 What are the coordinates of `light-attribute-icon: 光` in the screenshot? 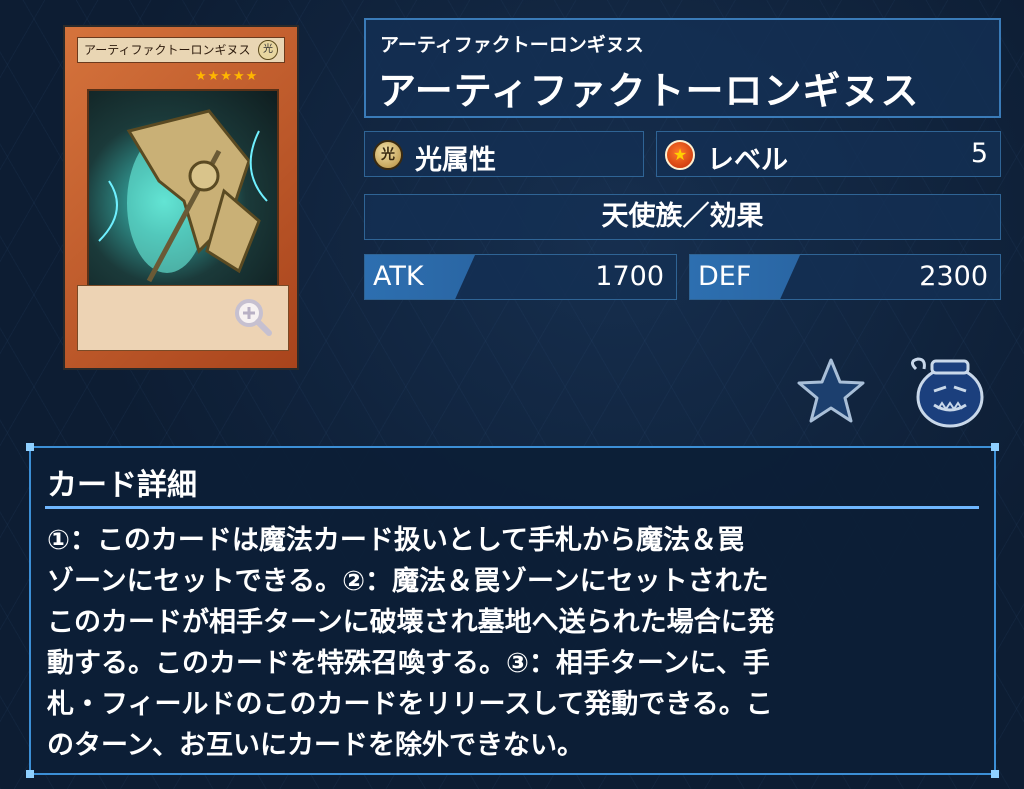 It's located at (388, 155).